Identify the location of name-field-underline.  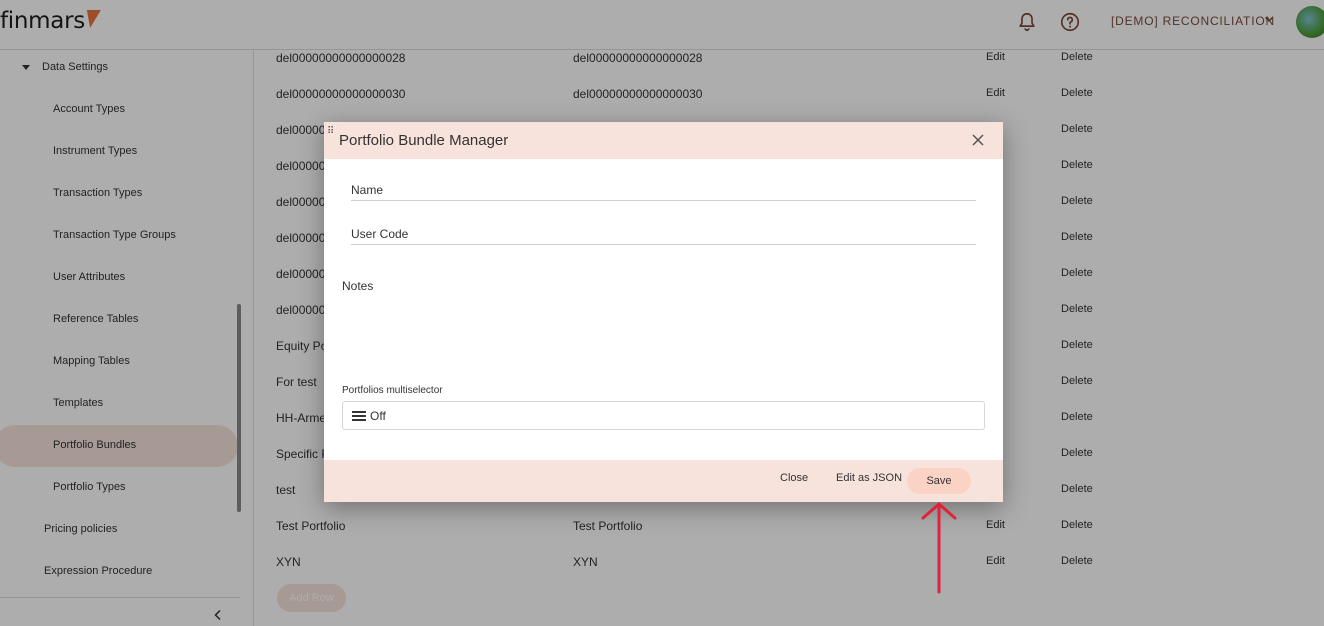
(663, 200).